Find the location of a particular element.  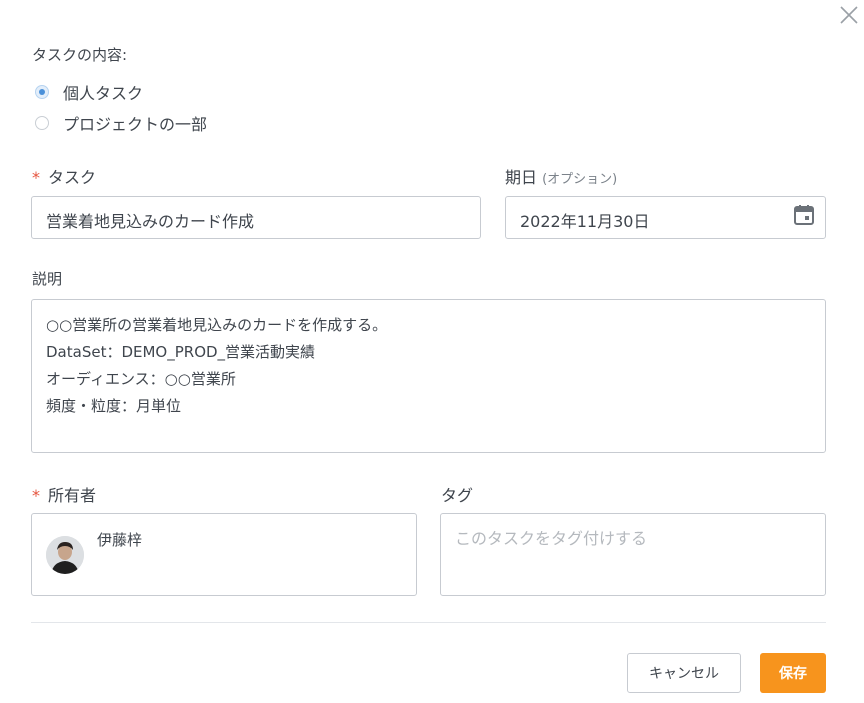

owner-label-text: 所有者 is located at coordinates (72, 495).